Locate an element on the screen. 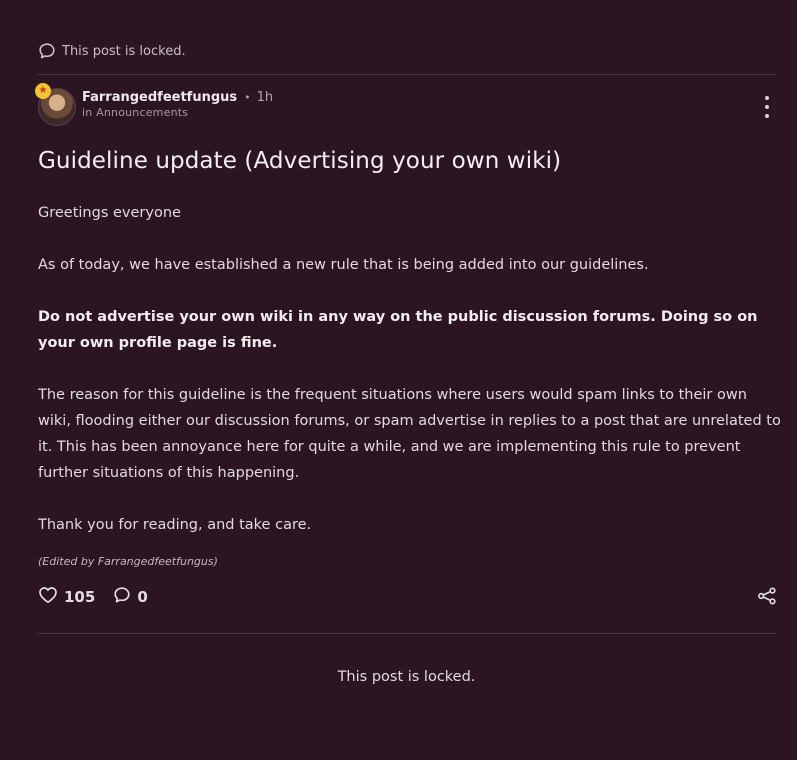 This screenshot has width=797, height=760. locked-notice-text: This post is locked. is located at coordinates (124, 51).